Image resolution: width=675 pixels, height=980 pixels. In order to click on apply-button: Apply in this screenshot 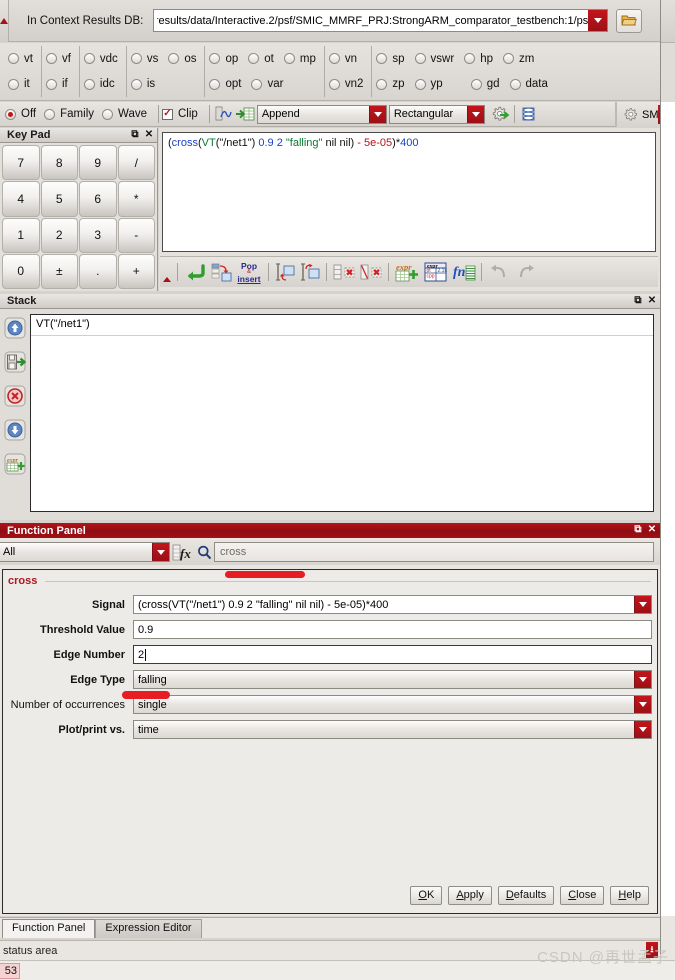, I will do `click(470, 895)`.